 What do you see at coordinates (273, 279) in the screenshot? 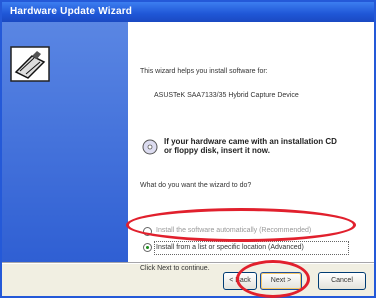
I see `highlight-circle-next` at bounding box center [273, 279].